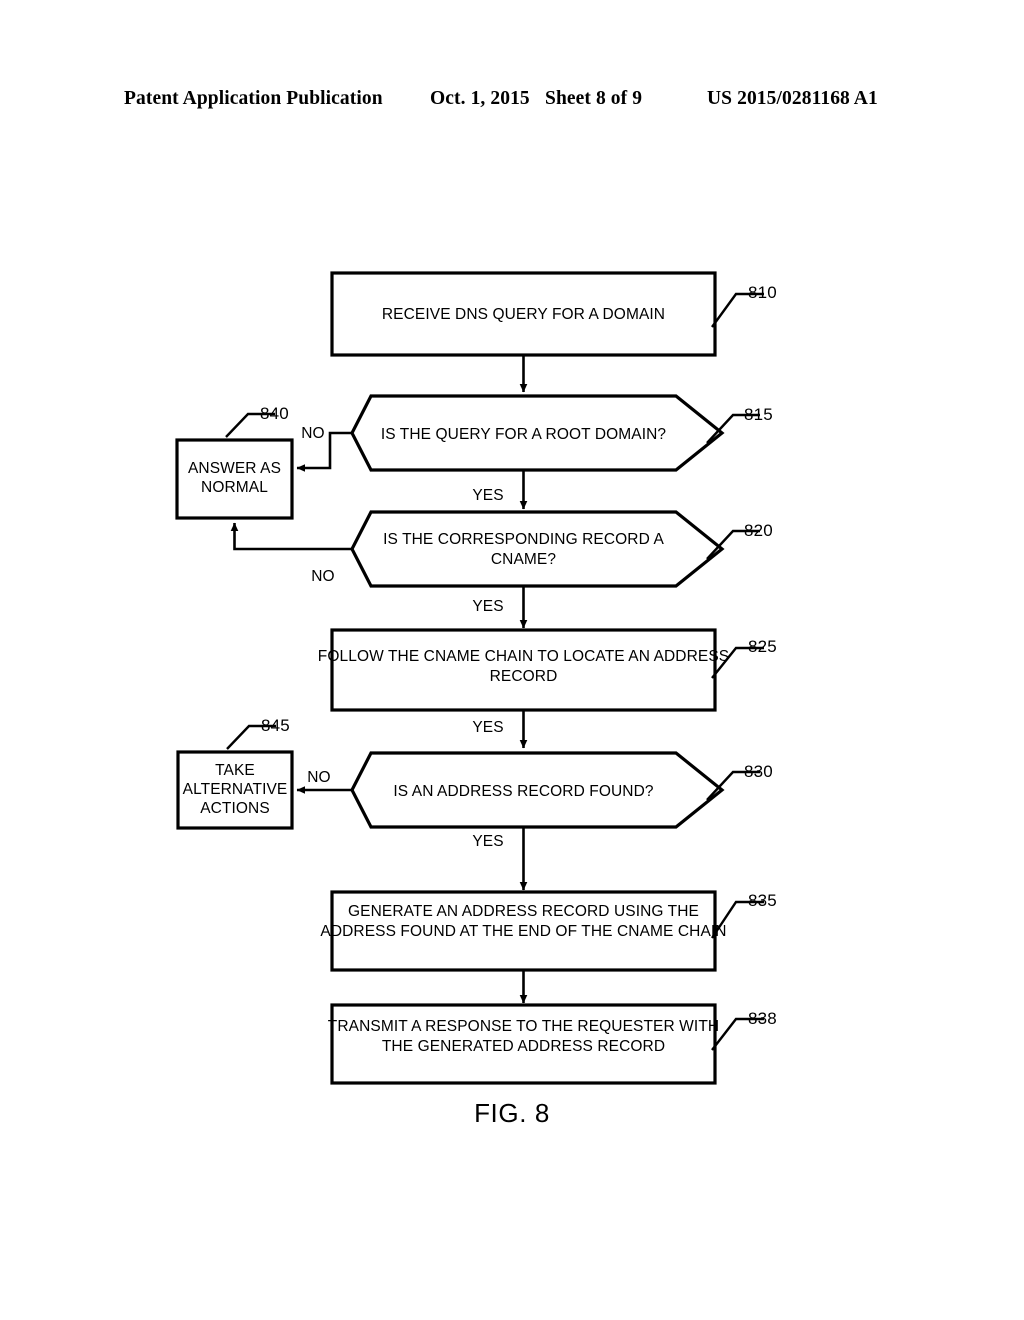  Describe the element at coordinates (235, 770) in the screenshot. I see `node-845-line-0: TAKE` at that location.